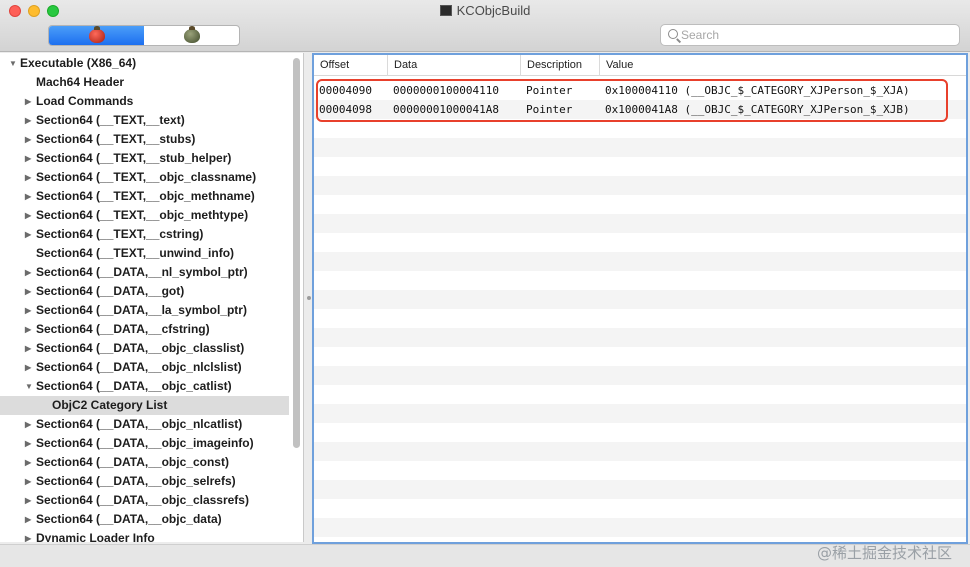 Image resolution: width=970 pixels, height=567 pixels. What do you see at coordinates (144, 272) in the screenshot?
I see `sidebar-item: ▶ Section64 (__DATA,__nl_symbol_ptr)` at bounding box center [144, 272].